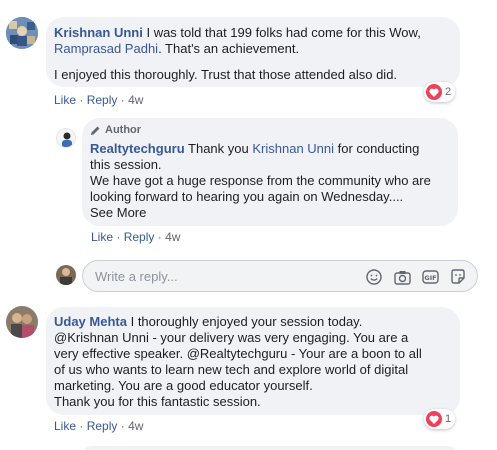  What do you see at coordinates (229, 48) in the screenshot?
I see `comment-body-after-mention: . That's an achievement.` at bounding box center [229, 48].